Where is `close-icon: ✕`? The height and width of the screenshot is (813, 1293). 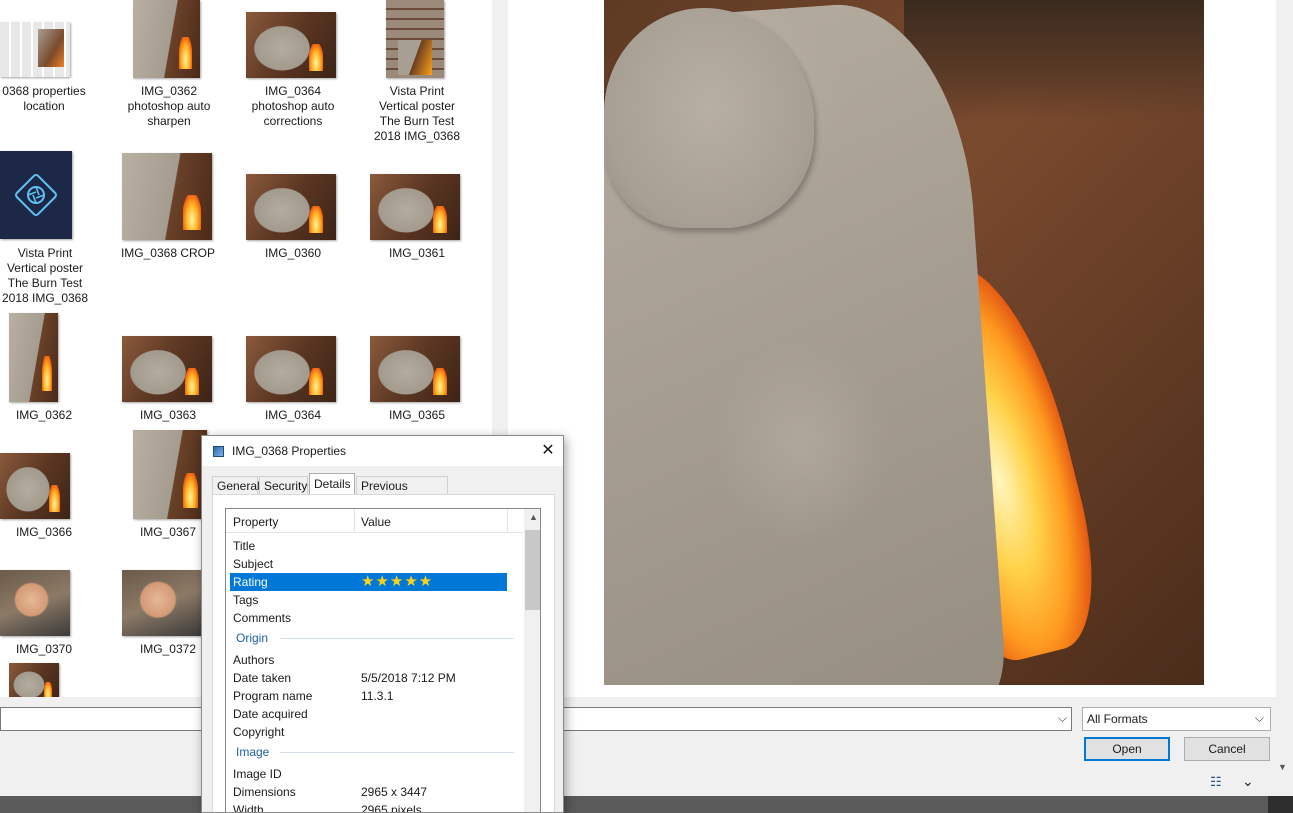 close-icon: ✕ is located at coordinates (548, 451).